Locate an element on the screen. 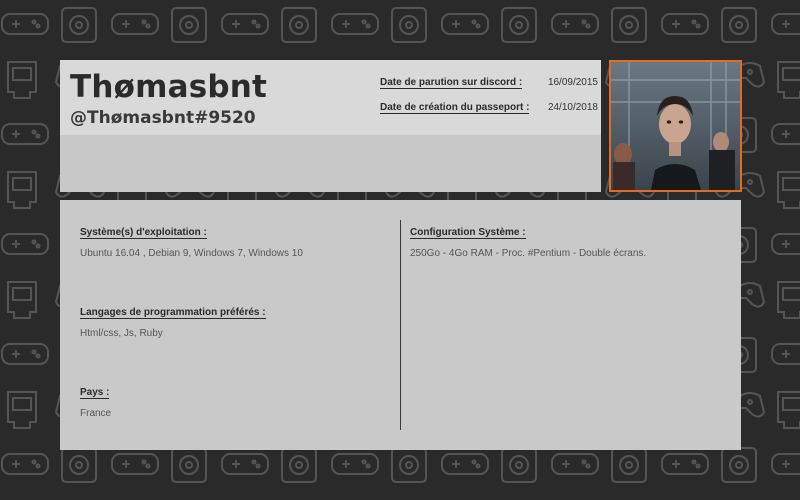 This screenshot has width=800, height=500. discord-tag: @Thømasbnt#9520 is located at coordinates (163, 118).